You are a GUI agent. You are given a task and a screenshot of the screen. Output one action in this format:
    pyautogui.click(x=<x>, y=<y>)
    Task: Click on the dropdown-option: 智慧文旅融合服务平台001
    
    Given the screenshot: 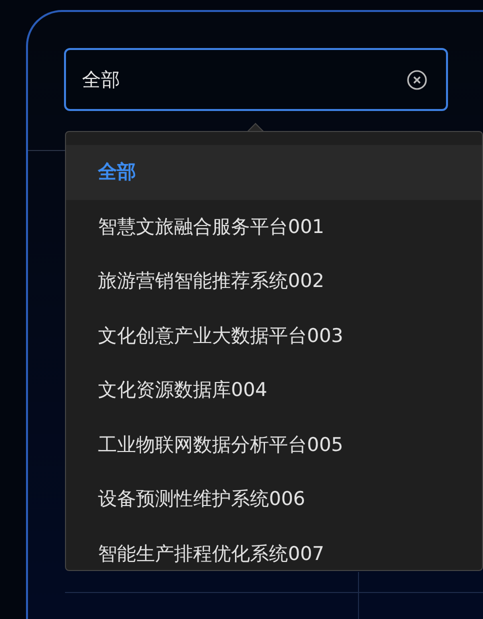 What is the action you would take?
    pyautogui.click(x=274, y=227)
    